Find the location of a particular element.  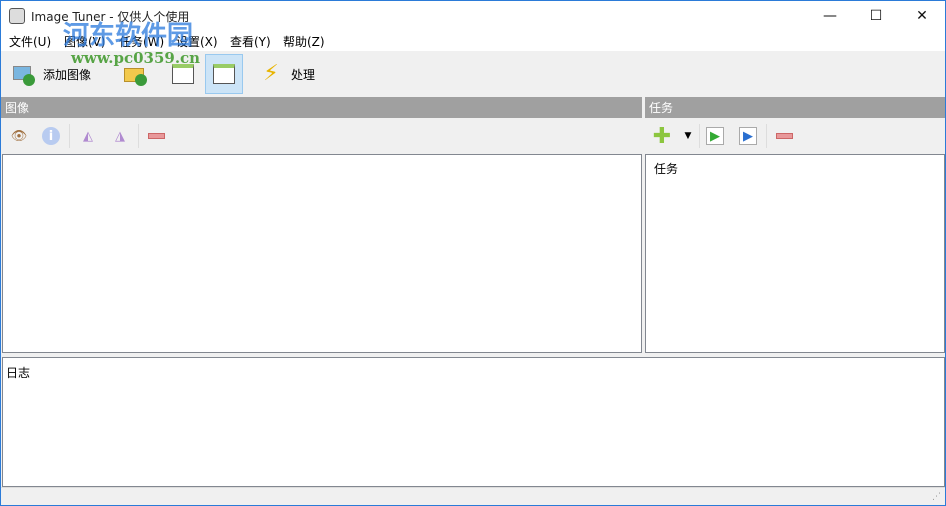

watermark-url: www.pc0359.cn is located at coordinates (136, 58).